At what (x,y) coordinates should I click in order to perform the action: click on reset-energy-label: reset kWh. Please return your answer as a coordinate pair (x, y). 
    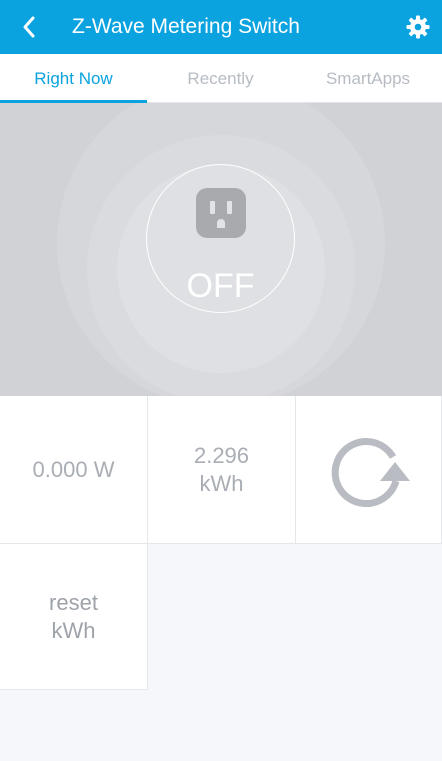
    Looking at the image, I should click on (73, 616).